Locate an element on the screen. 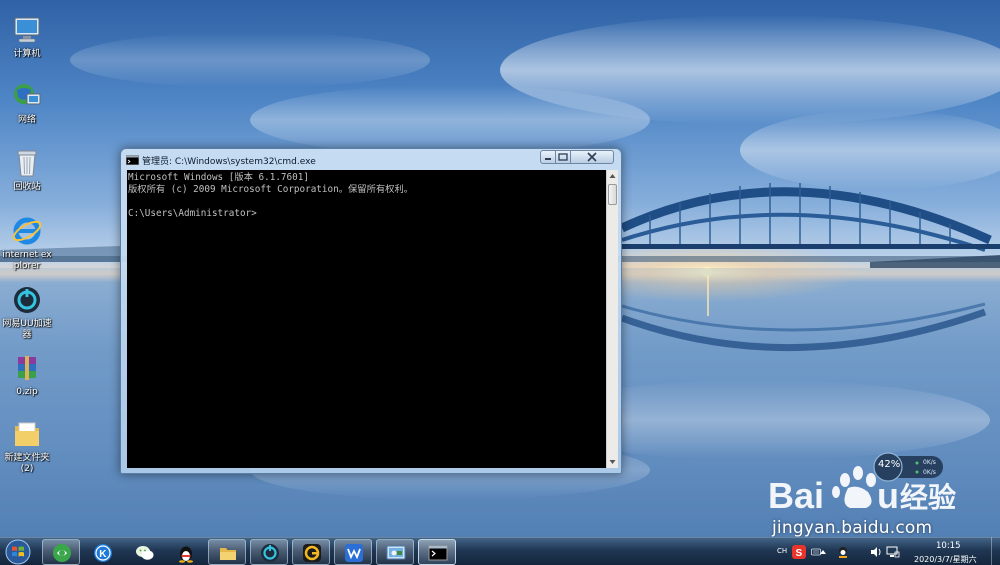 The image size is (1000, 565). scroll-up-arrow-icon is located at coordinates (612, 176).